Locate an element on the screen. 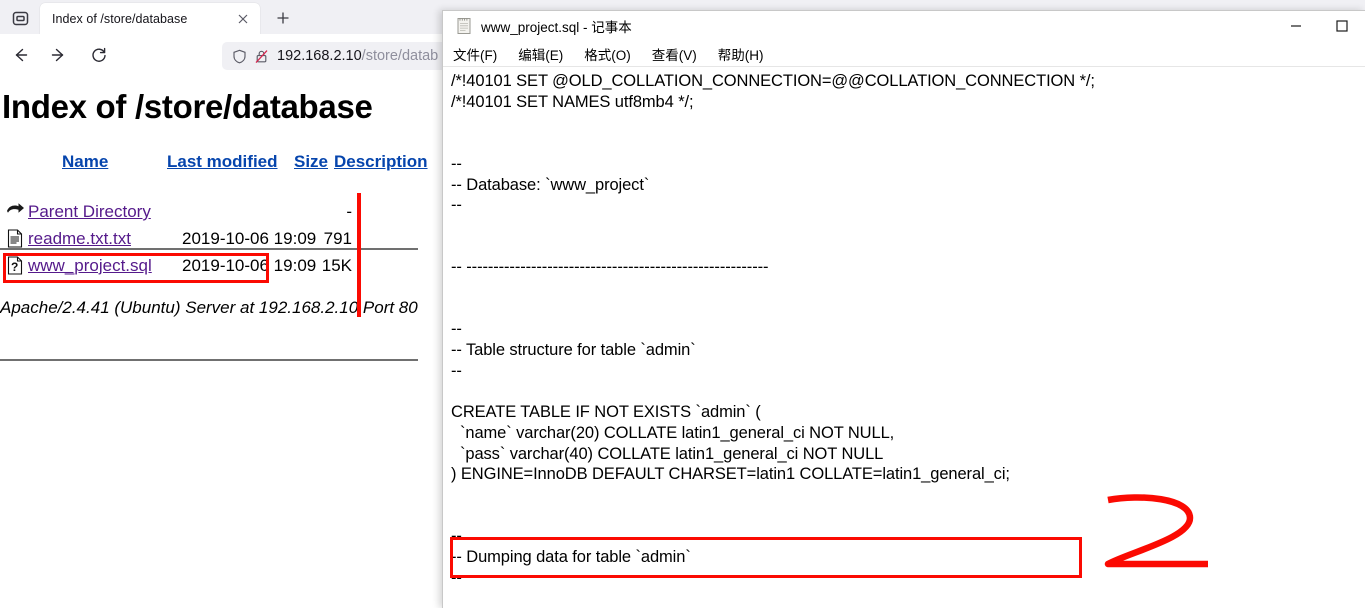 This screenshot has width=1365, height=608. column-header-name: Name is located at coordinates (85, 162).